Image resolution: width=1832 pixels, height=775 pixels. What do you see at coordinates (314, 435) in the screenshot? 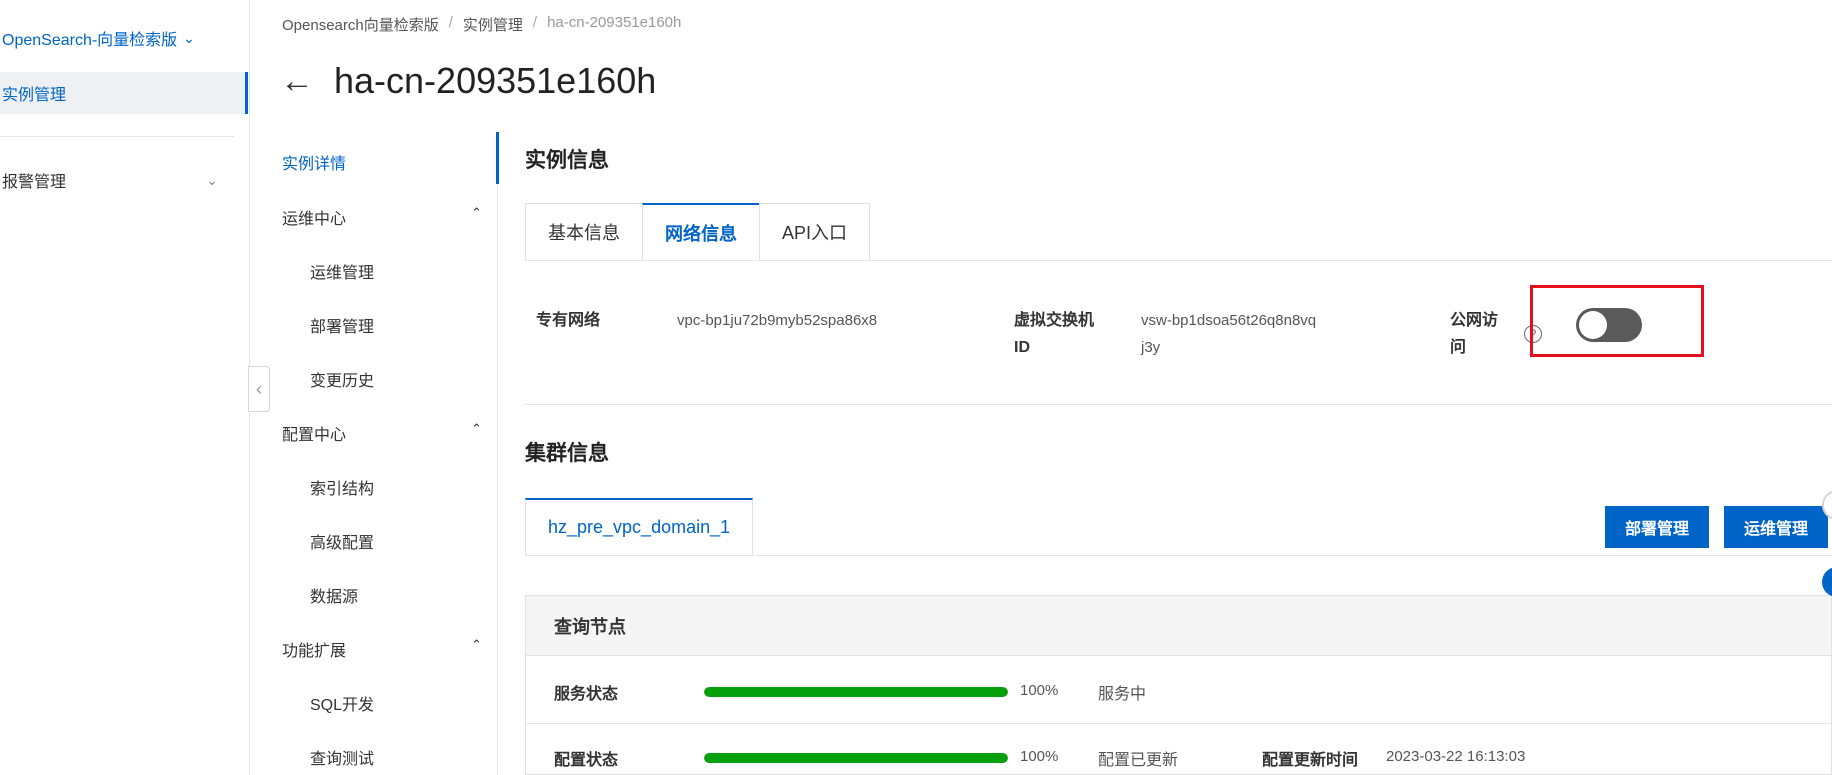
I see `sub-nav-group-label: 配置中心` at bounding box center [314, 435].